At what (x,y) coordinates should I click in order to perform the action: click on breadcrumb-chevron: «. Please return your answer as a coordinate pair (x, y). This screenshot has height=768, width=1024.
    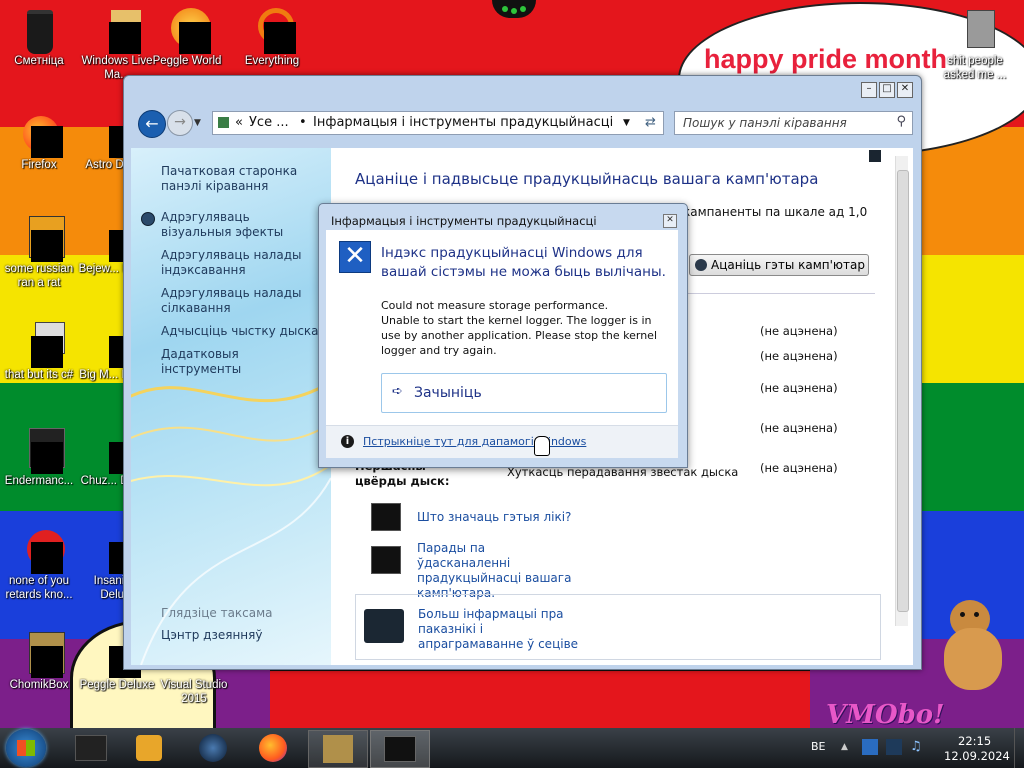
    Looking at the image, I should click on (239, 122).